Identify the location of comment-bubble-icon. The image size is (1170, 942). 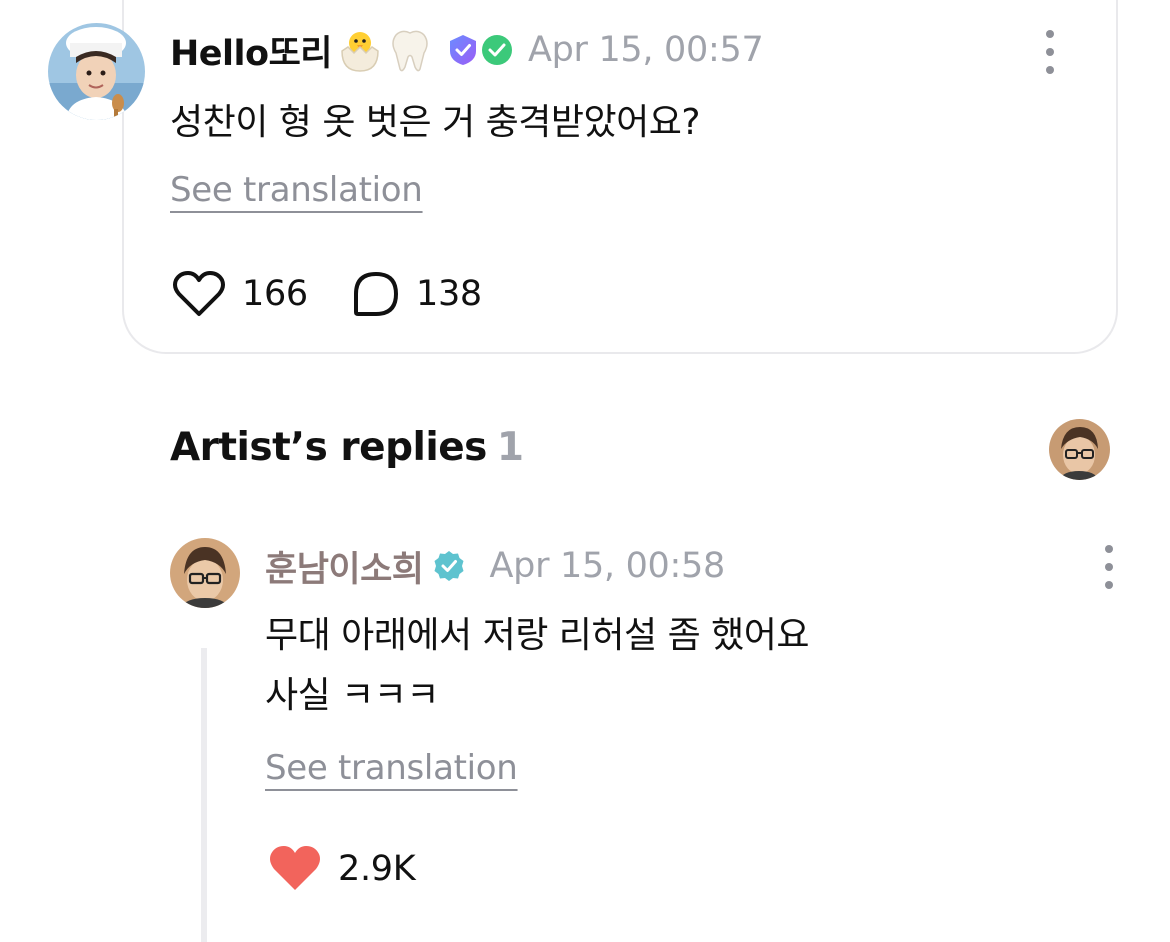
(376, 294).